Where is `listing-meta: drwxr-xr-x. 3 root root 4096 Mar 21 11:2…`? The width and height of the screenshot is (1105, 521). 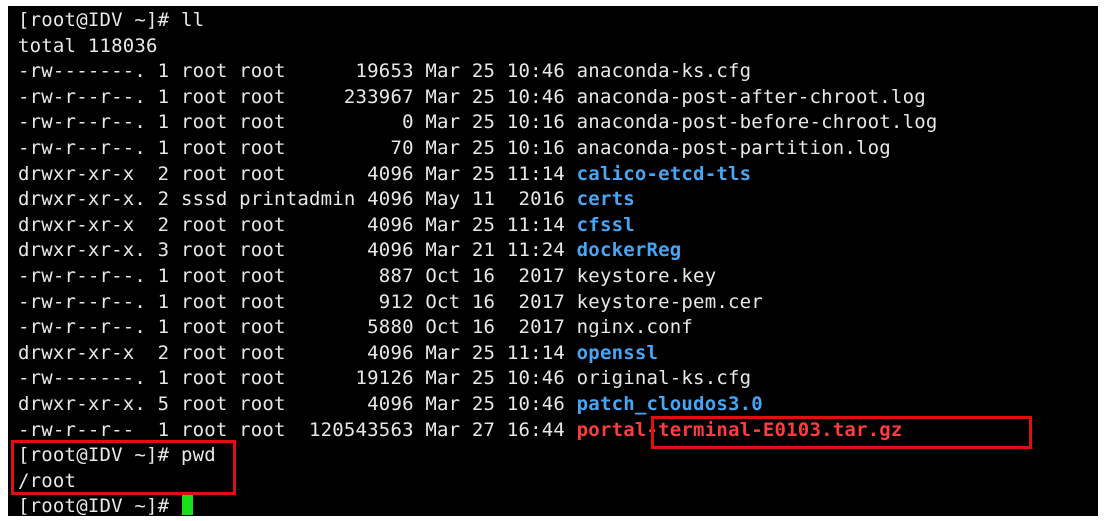
listing-meta: drwxr-xr-x. 3 root root 4096 Mar 21 11:2… is located at coordinates (297, 250).